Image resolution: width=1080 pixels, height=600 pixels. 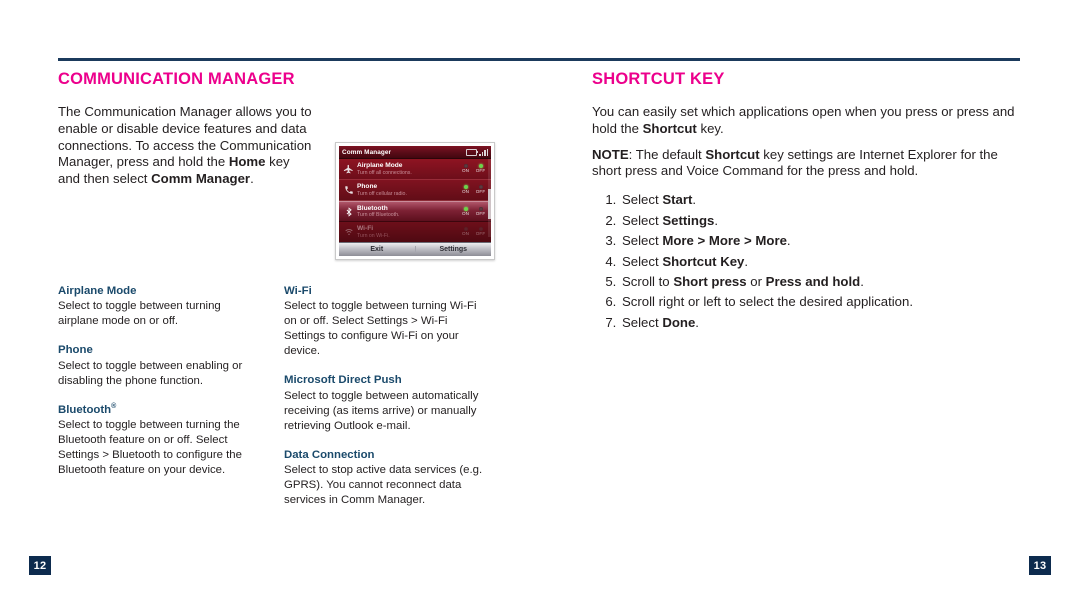 I want to click on step-item: Select Done., so click(x=820, y=323).